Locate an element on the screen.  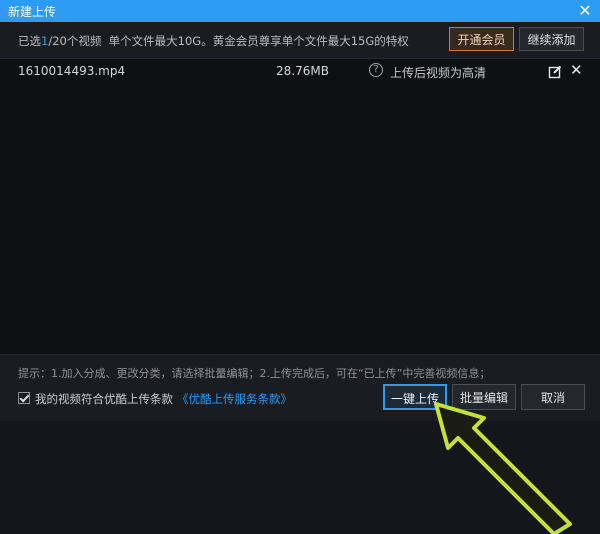
file-name: 1610014493.mp4 is located at coordinates (72, 71).